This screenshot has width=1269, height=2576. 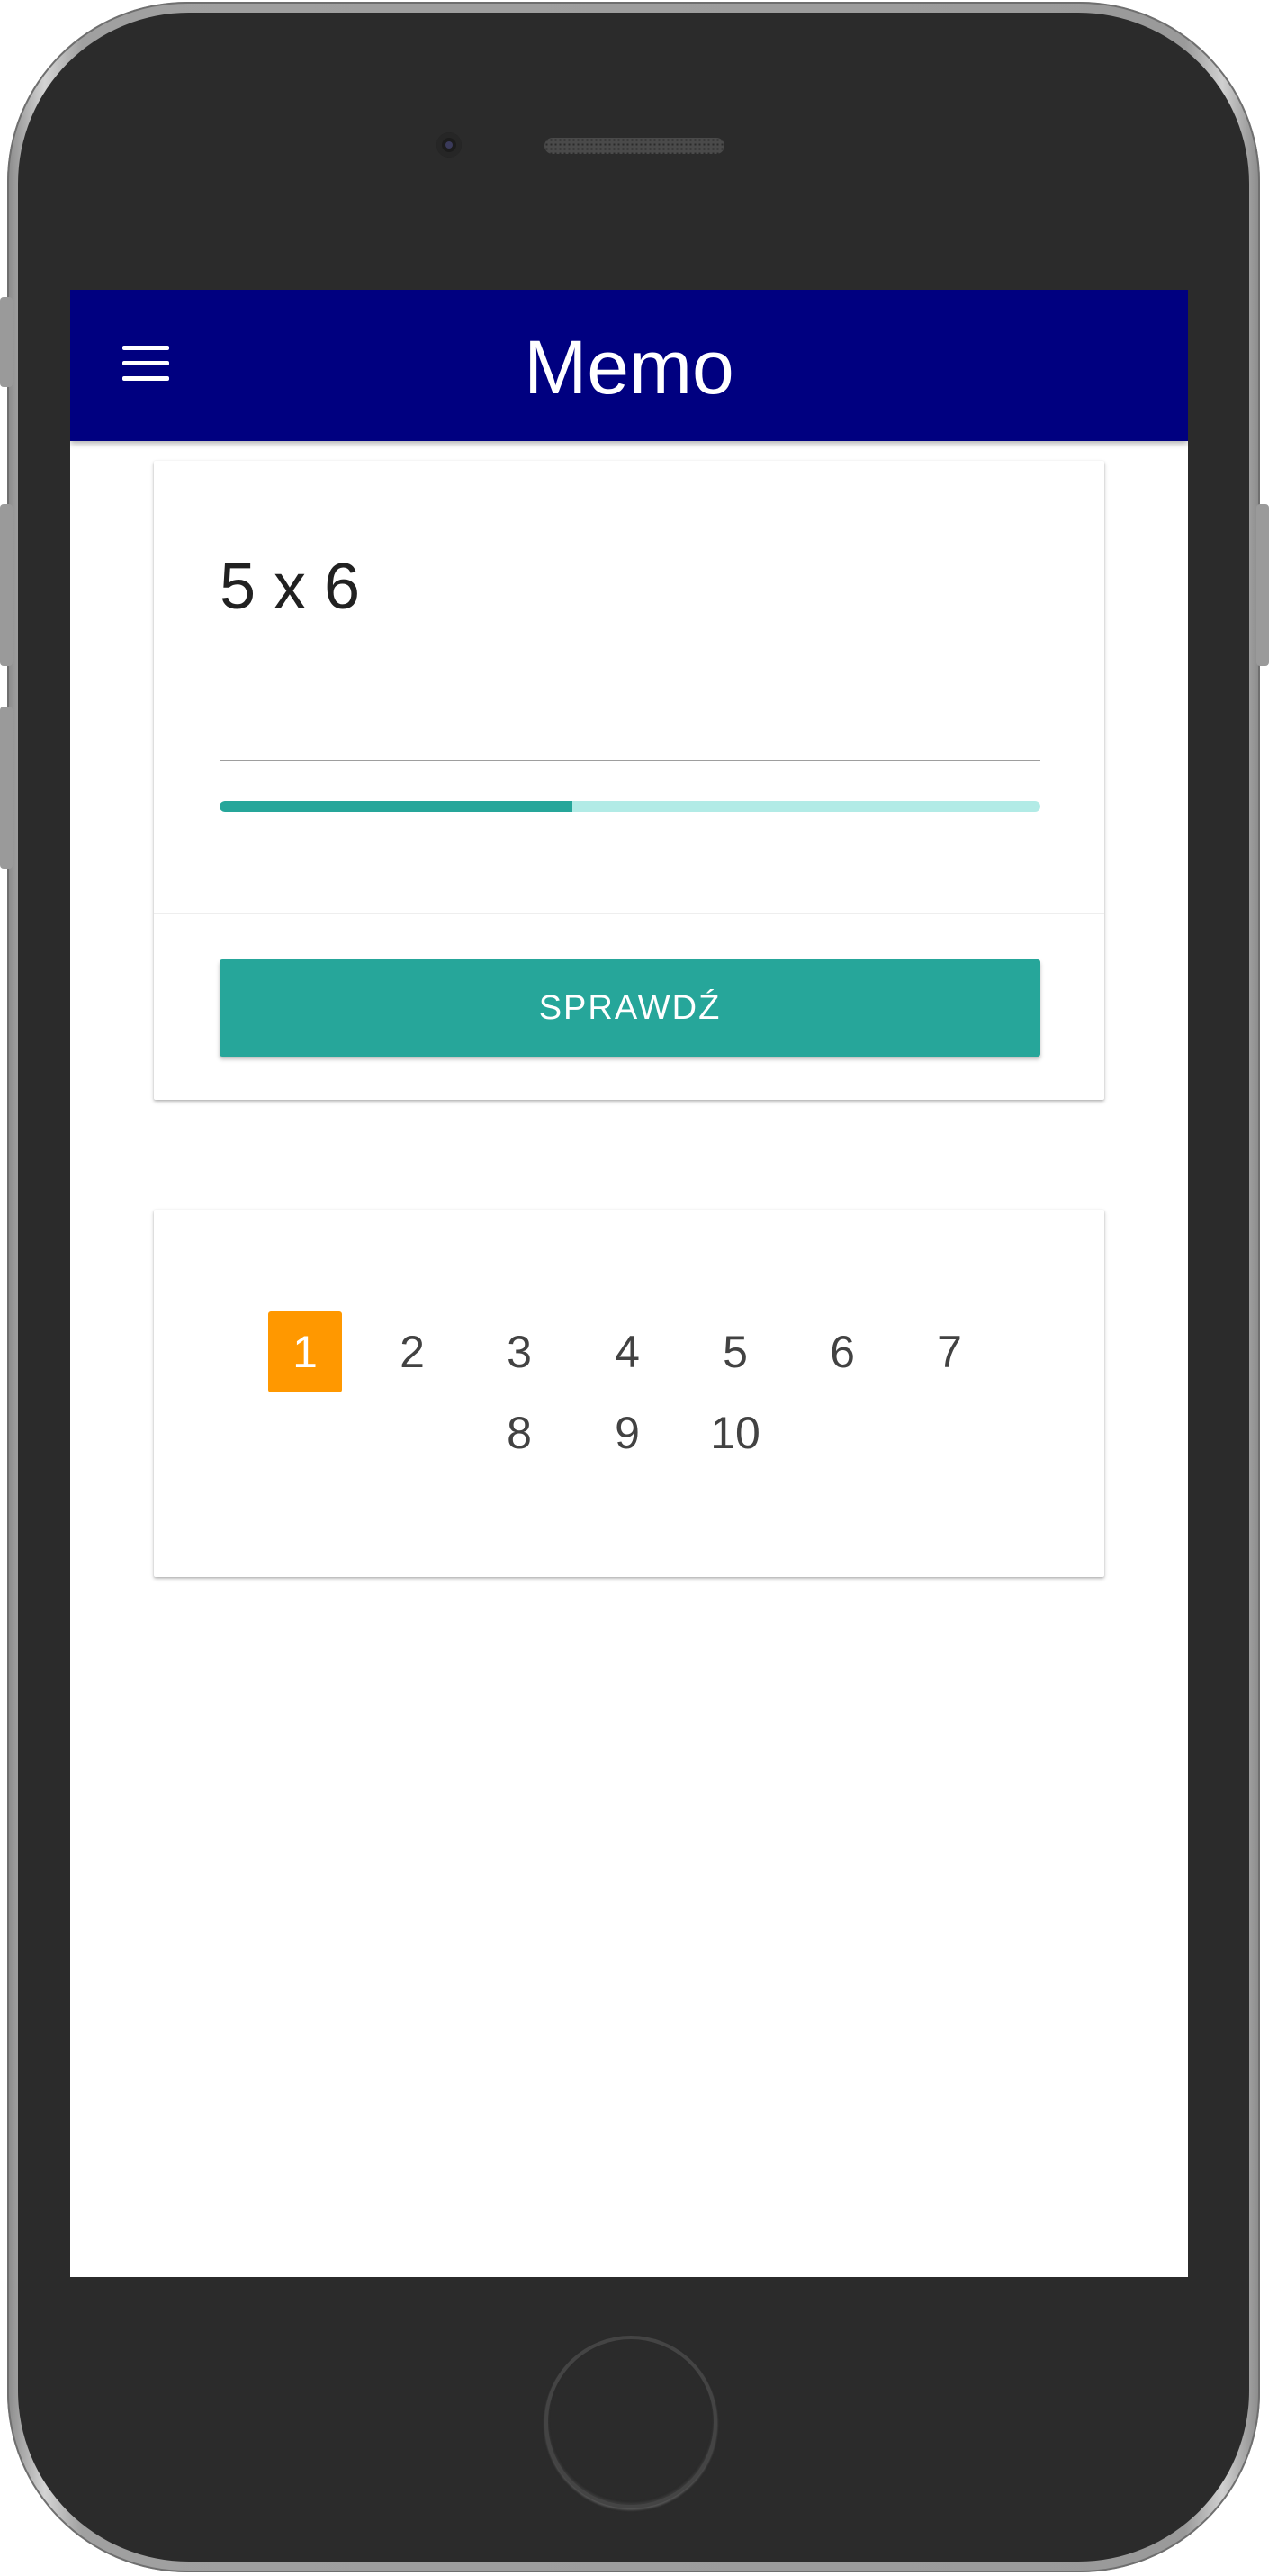 I want to click on page-item-7: 7, so click(x=949, y=1351).